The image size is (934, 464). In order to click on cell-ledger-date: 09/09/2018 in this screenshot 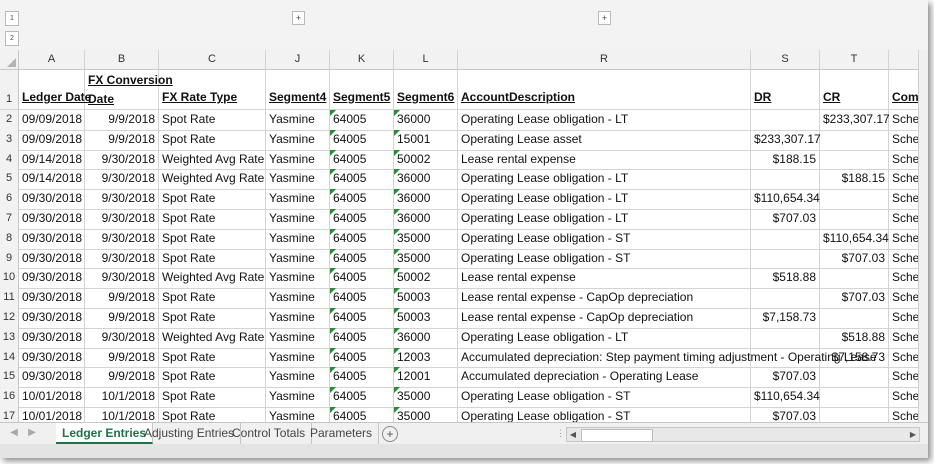, I will do `click(52, 120)`.